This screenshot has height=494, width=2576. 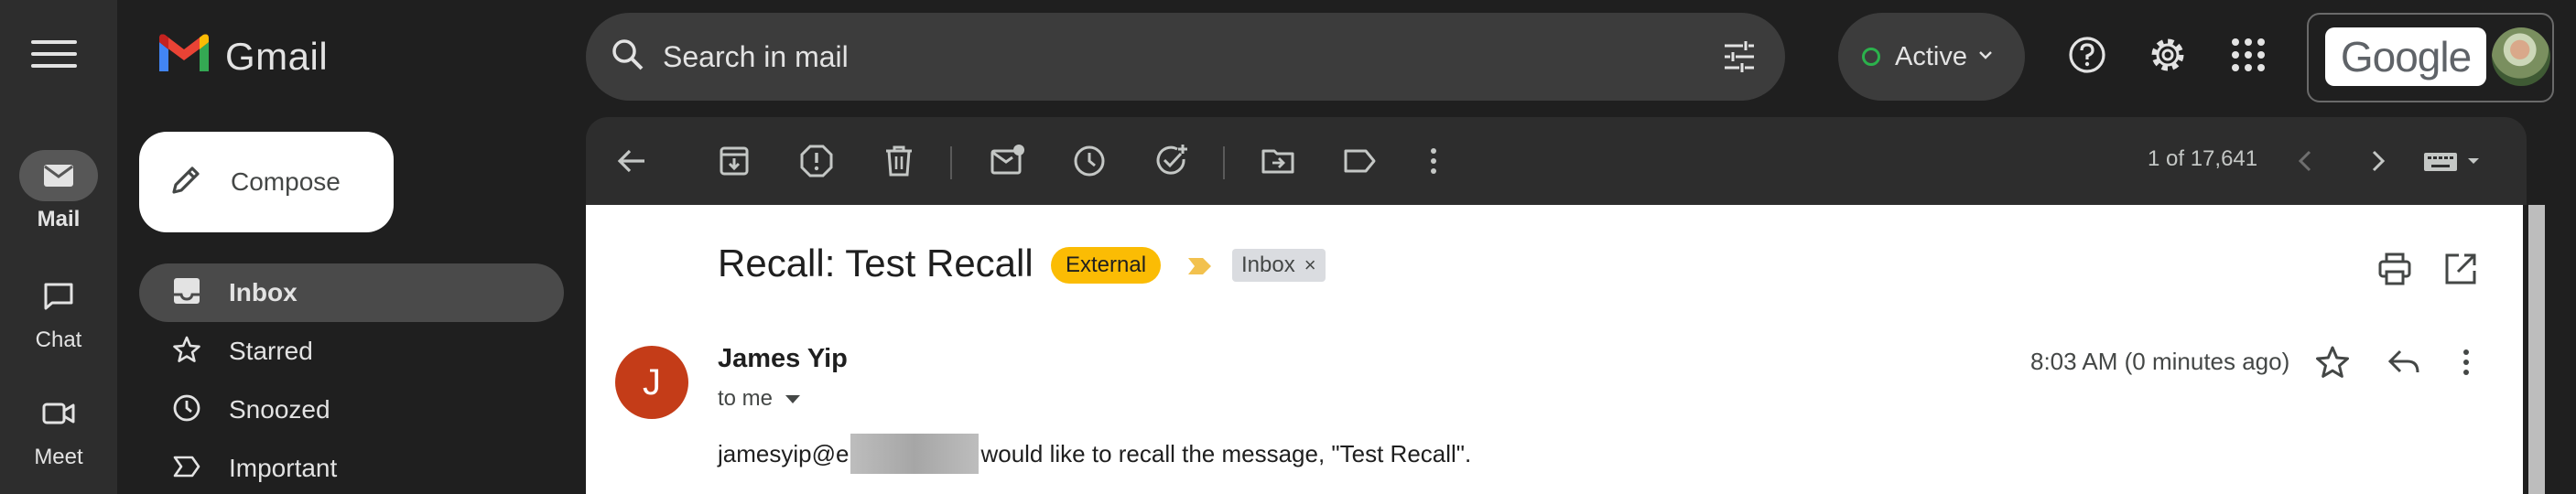 What do you see at coordinates (652, 383) in the screenshot?
I see `sender-avatar: J` at bounding box center [652, 383].